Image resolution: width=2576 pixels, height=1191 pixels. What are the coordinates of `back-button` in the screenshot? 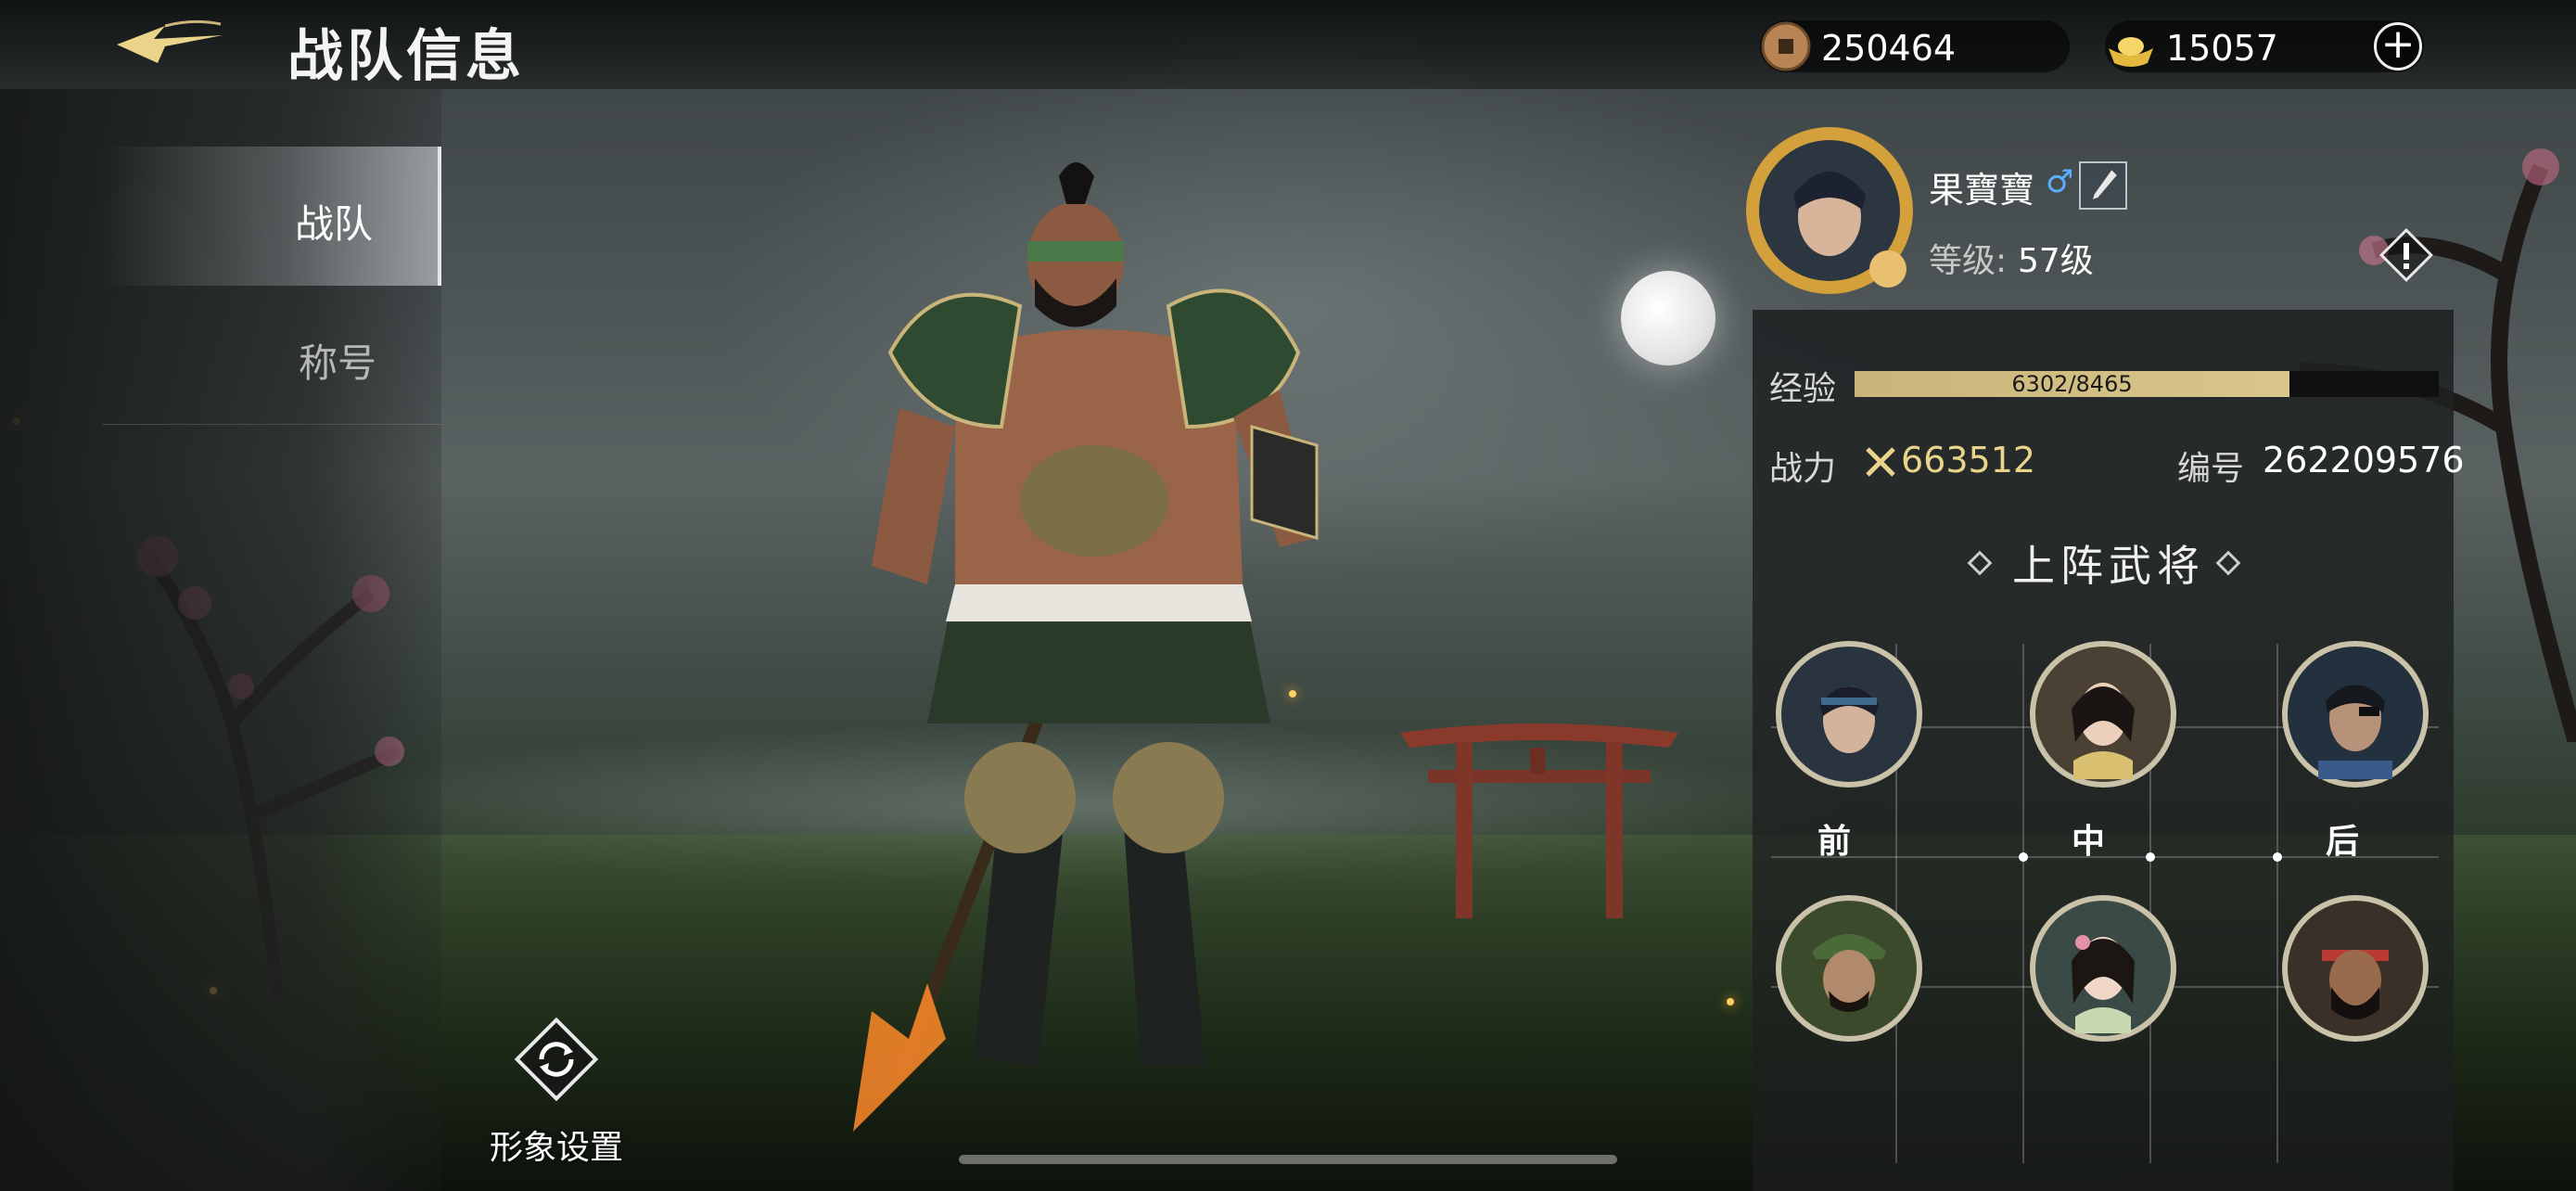 It's located at (170, 44).